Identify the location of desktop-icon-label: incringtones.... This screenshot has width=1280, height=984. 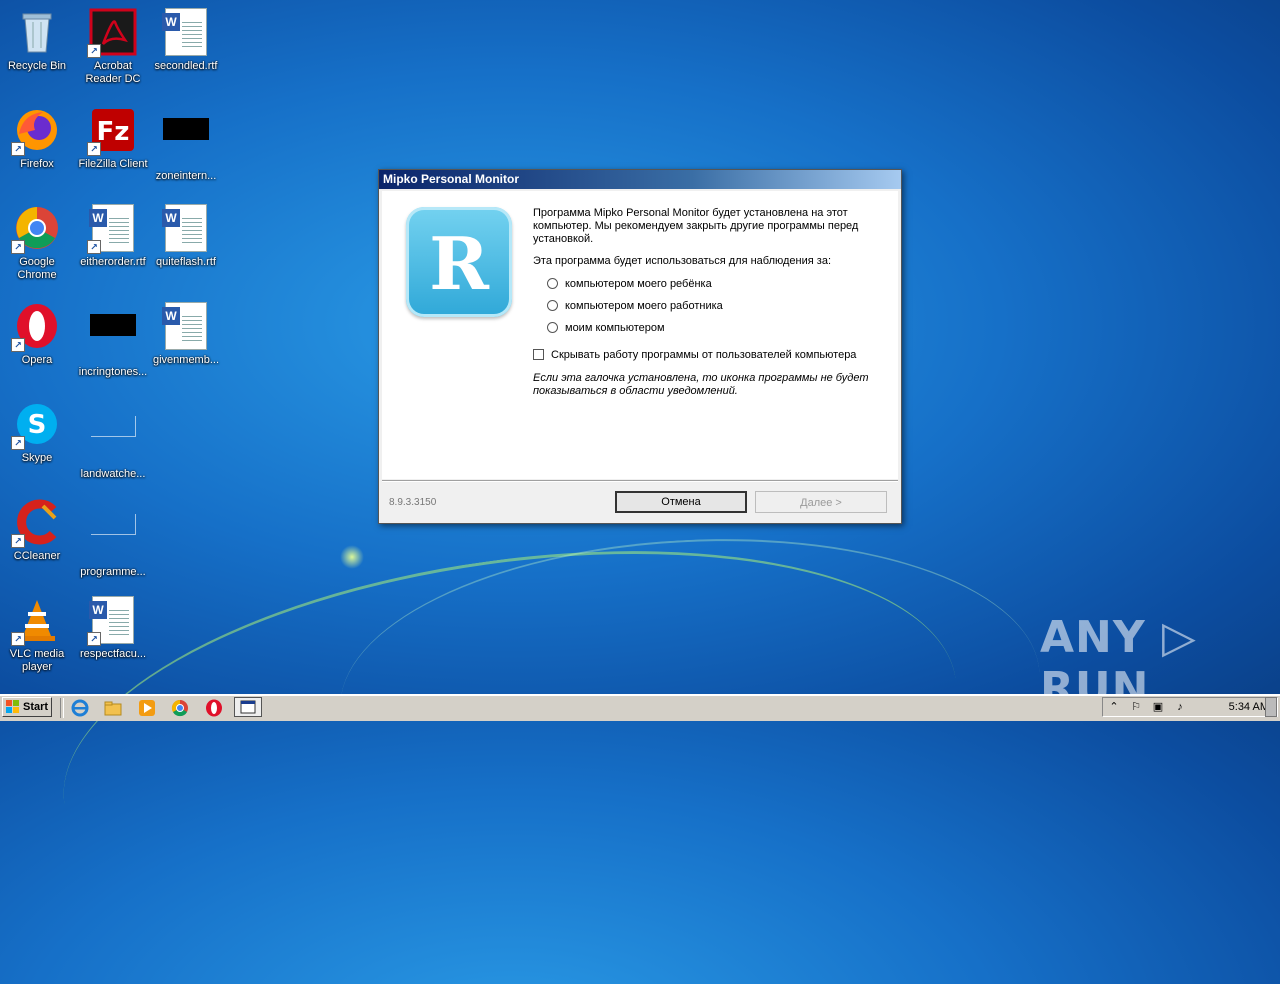
(113, 372).